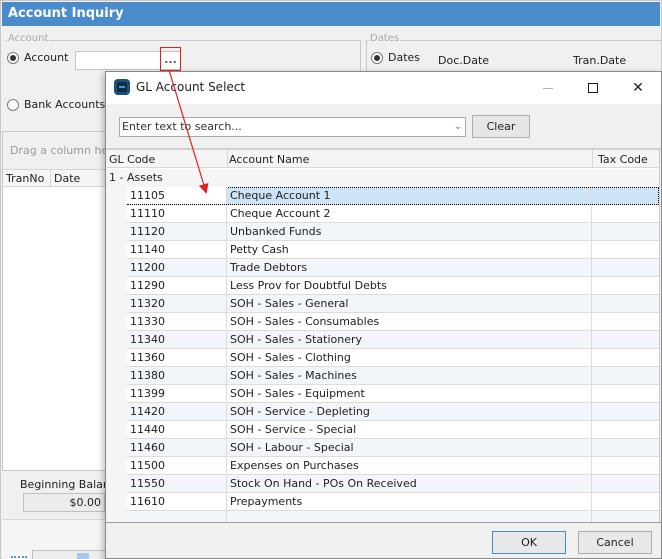 The height and width of the screenshot is (559, 662). Describe the element at coordinates (177, 195) in the screenshot. I see `gl-code-cell: 11105` at that location.